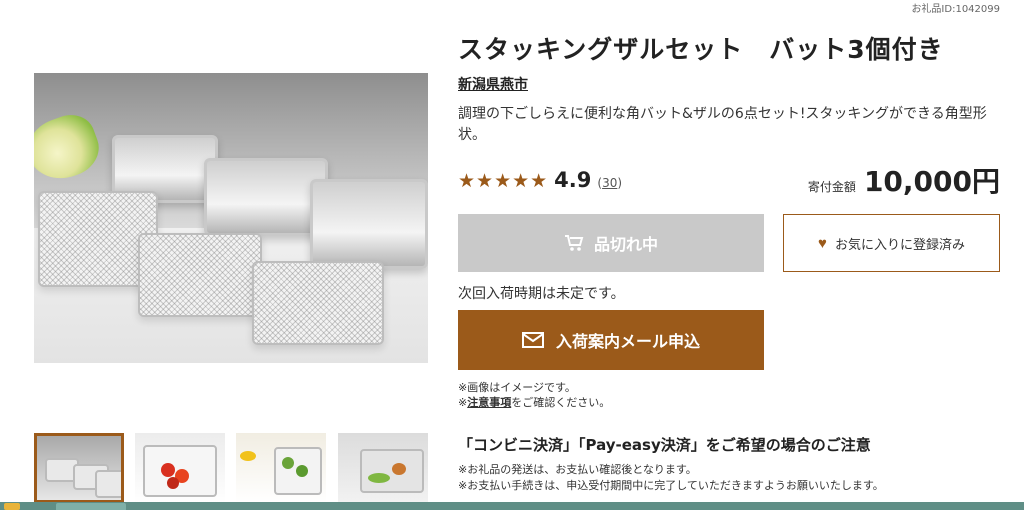 This screenshot has width=1024, height=510. What do you see at coordinates (822, 243) in the screenshot?
I see `heart-icon: ♥` at bounding box center [822, 243].